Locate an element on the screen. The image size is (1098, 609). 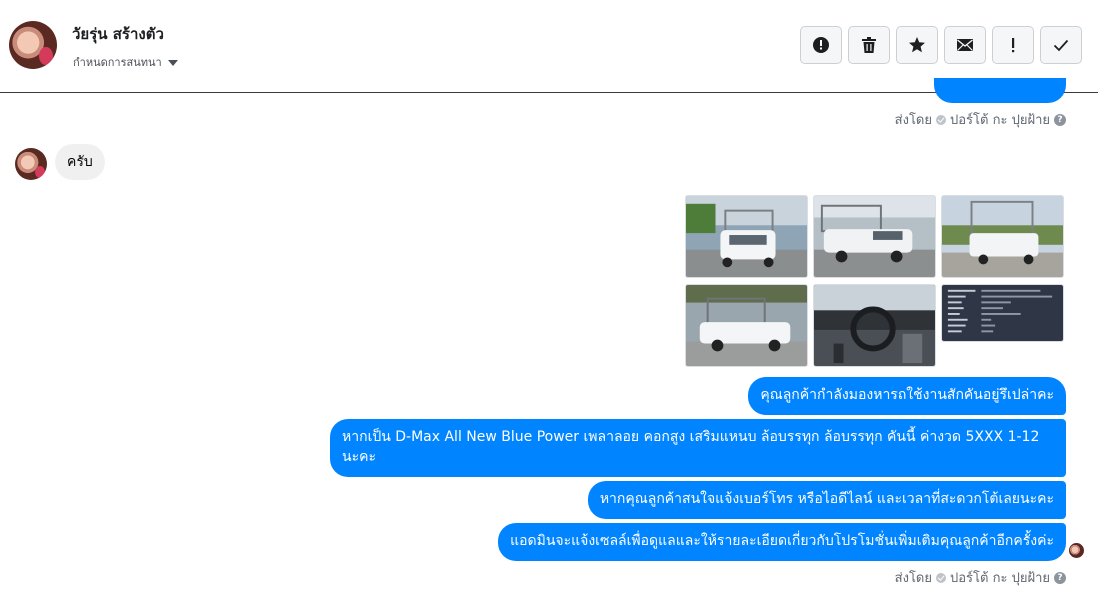
sender-avatar is located at coordinates (31, 164).